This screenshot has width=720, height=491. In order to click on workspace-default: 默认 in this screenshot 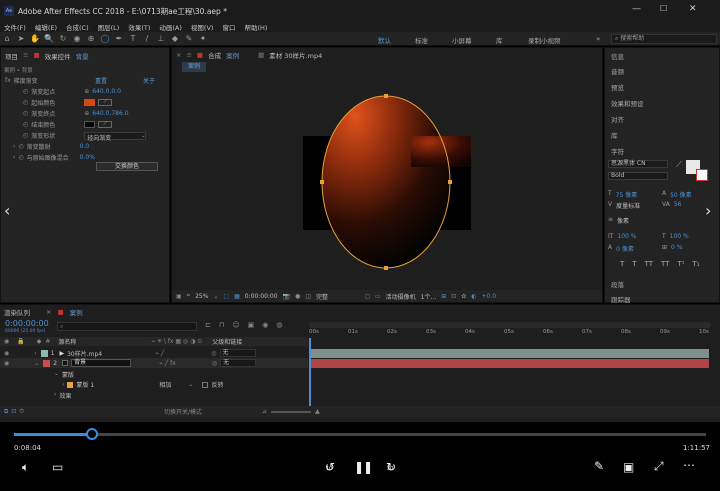, I will do `click(384, 40)`.